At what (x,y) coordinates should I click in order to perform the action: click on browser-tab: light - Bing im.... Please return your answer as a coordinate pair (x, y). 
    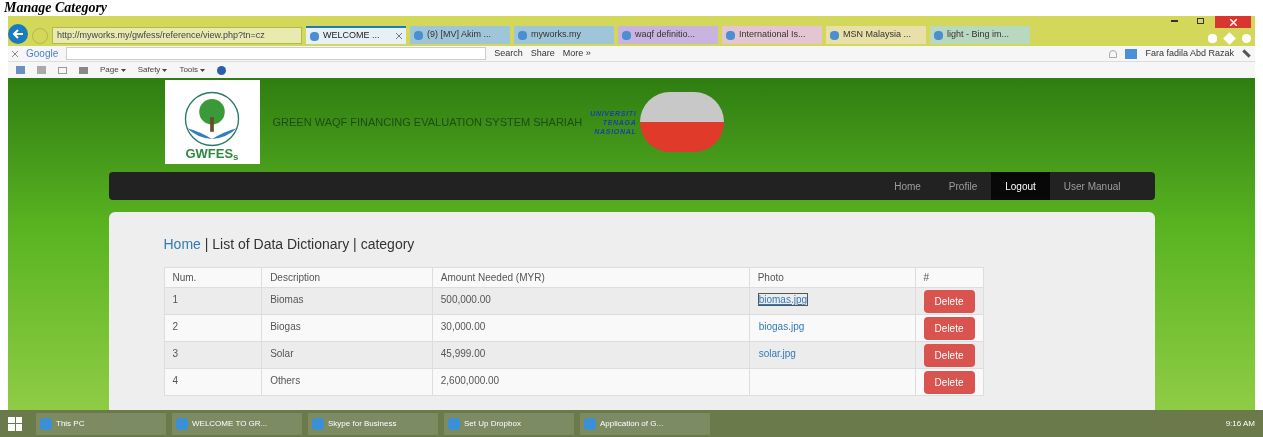
    Looking at the image, I should click on (980, 35).